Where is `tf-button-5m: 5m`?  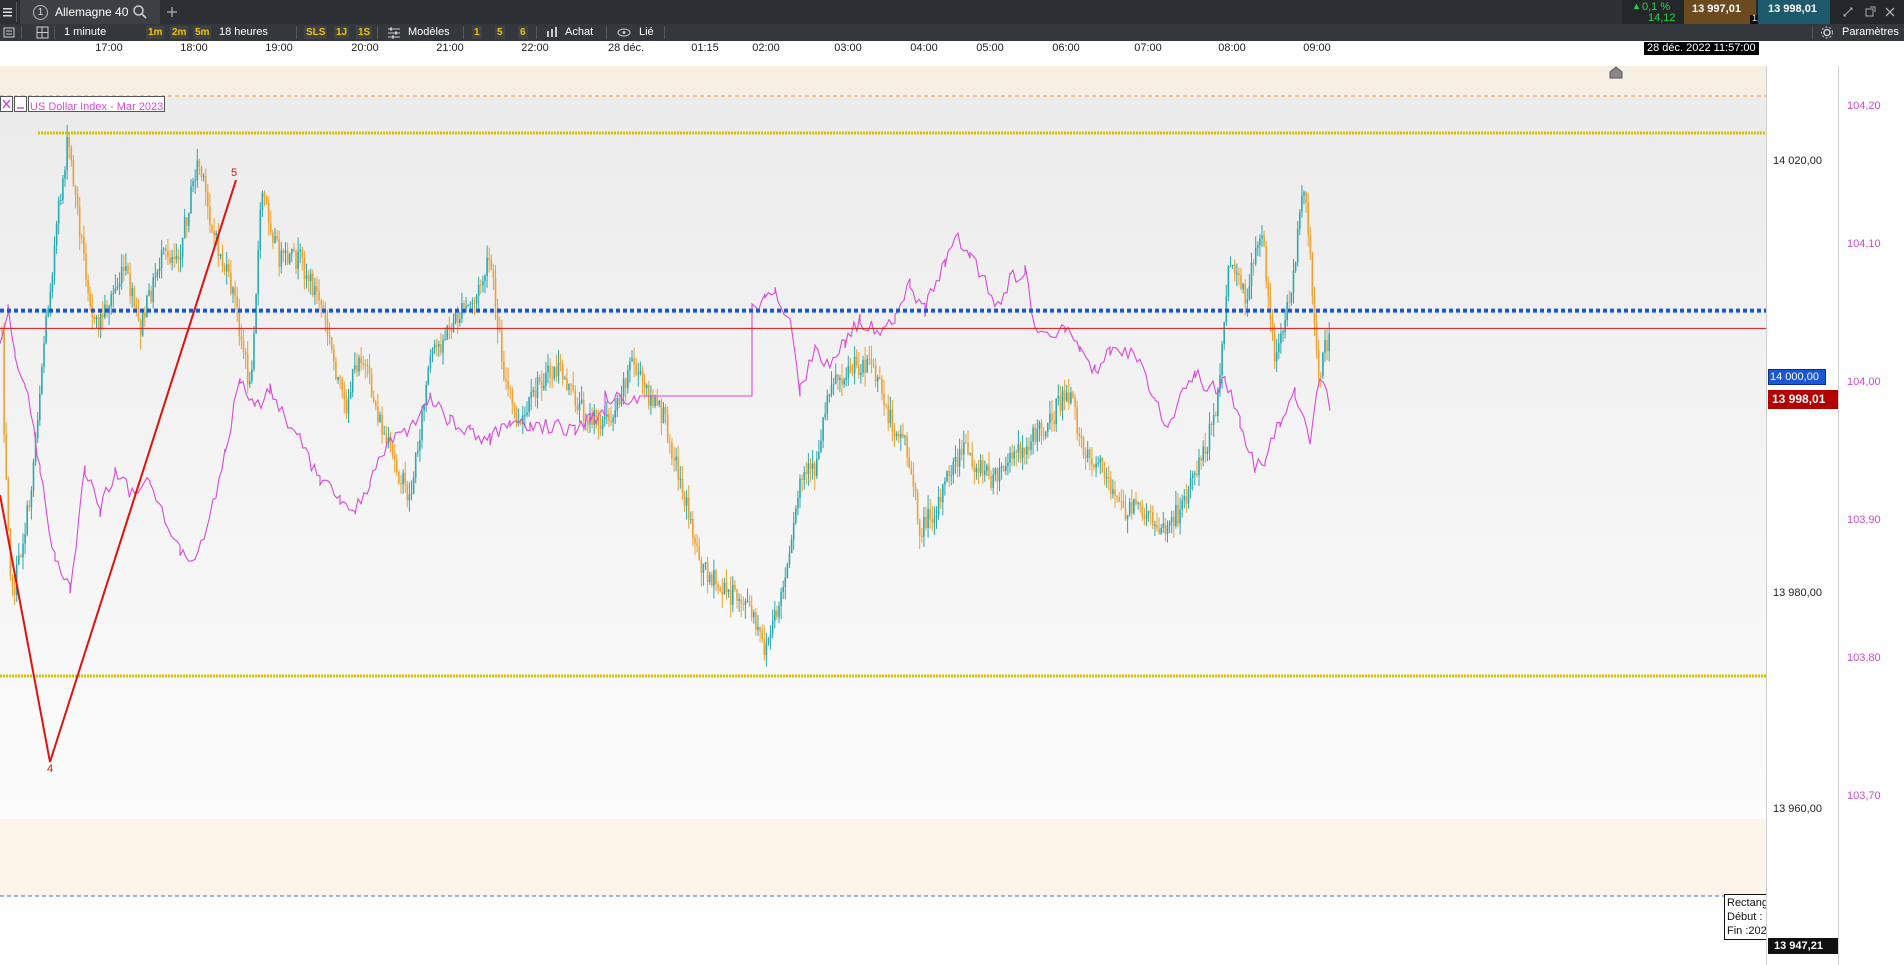
tf-button-5m: 5m is located at coordinates (202, 32).